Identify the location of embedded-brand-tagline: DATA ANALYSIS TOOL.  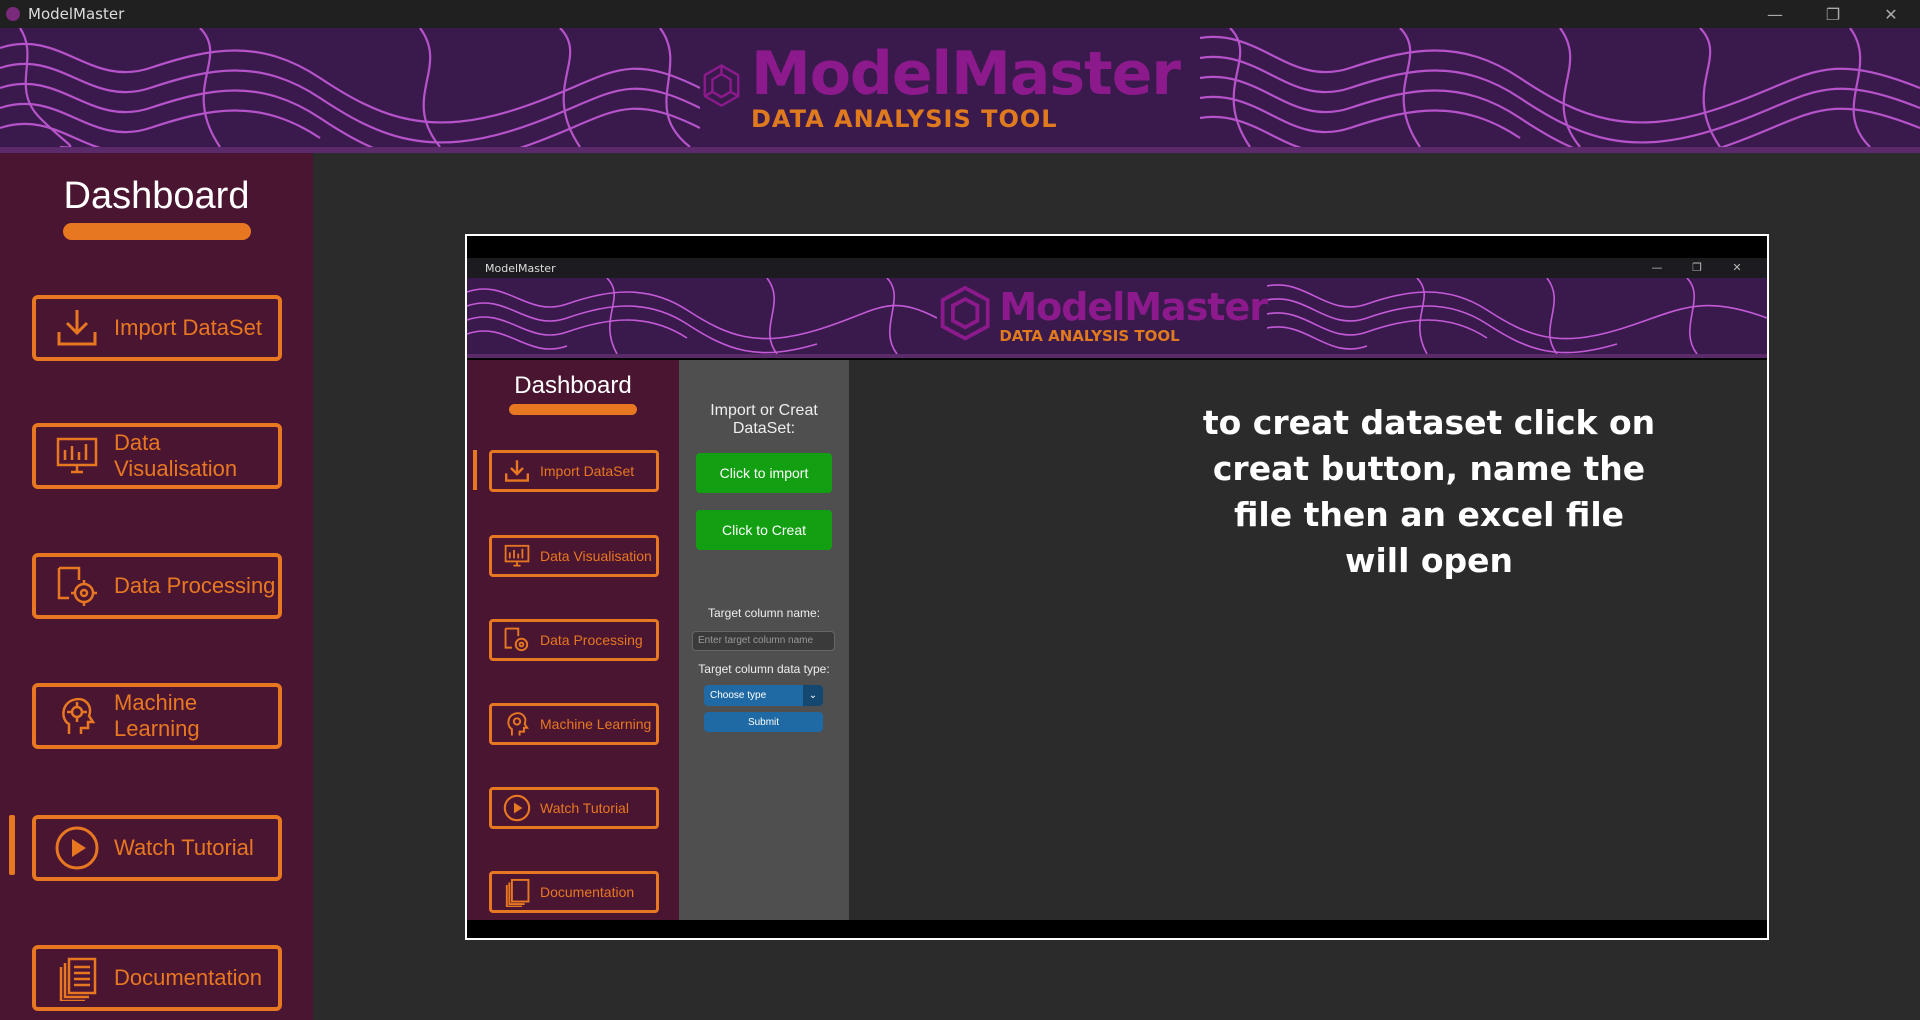
(1089, 336).